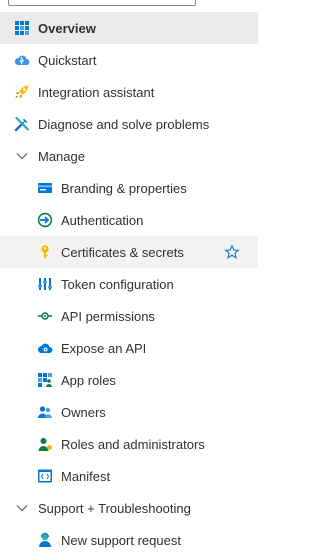  What do you see at coordinates (114, 508) in the screenshot?
I see `nav-group-label: Support + Troubleshooting` at bounding box center [114, 508].